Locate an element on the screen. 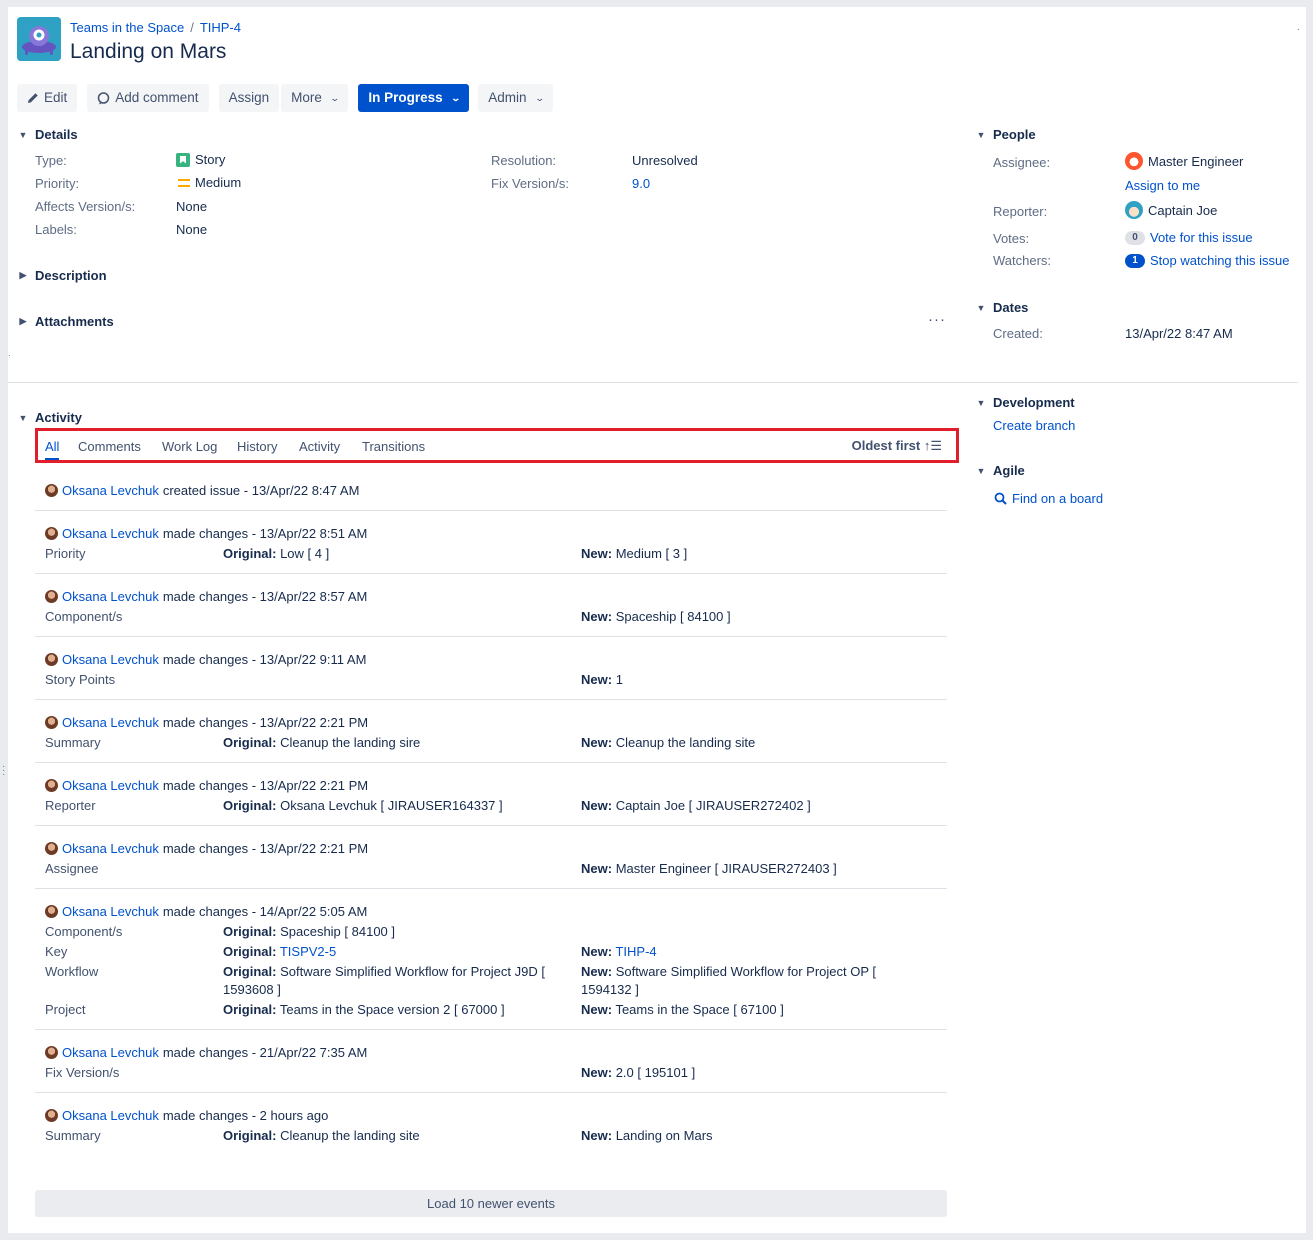  history-change-row: Component/s Original: Spaceship [ 84100 ] is located at coordinates (491, 932).